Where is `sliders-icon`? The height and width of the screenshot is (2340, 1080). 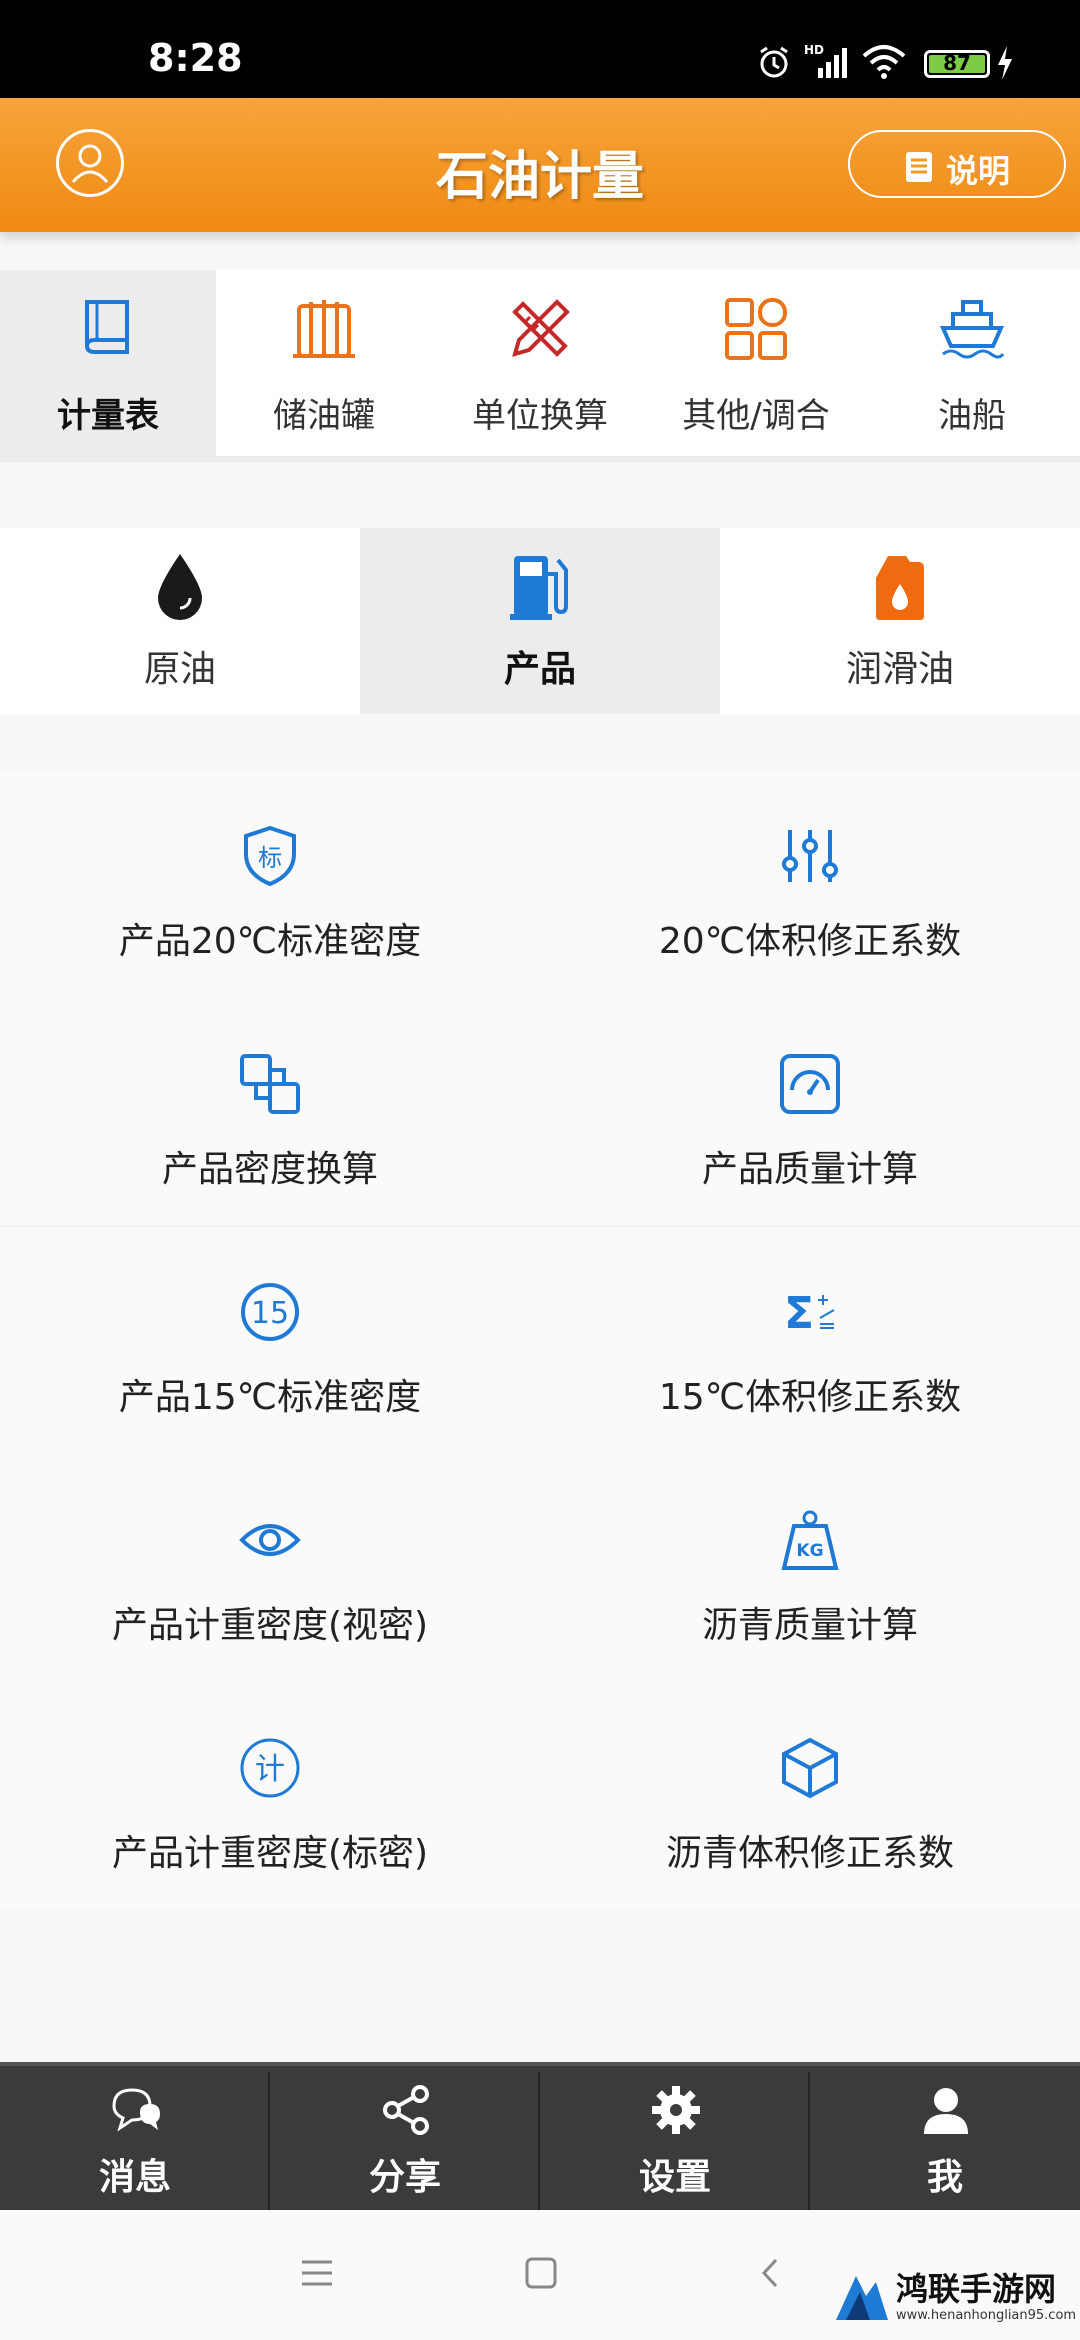
sliders-icon is located at coordinates (810, 856).